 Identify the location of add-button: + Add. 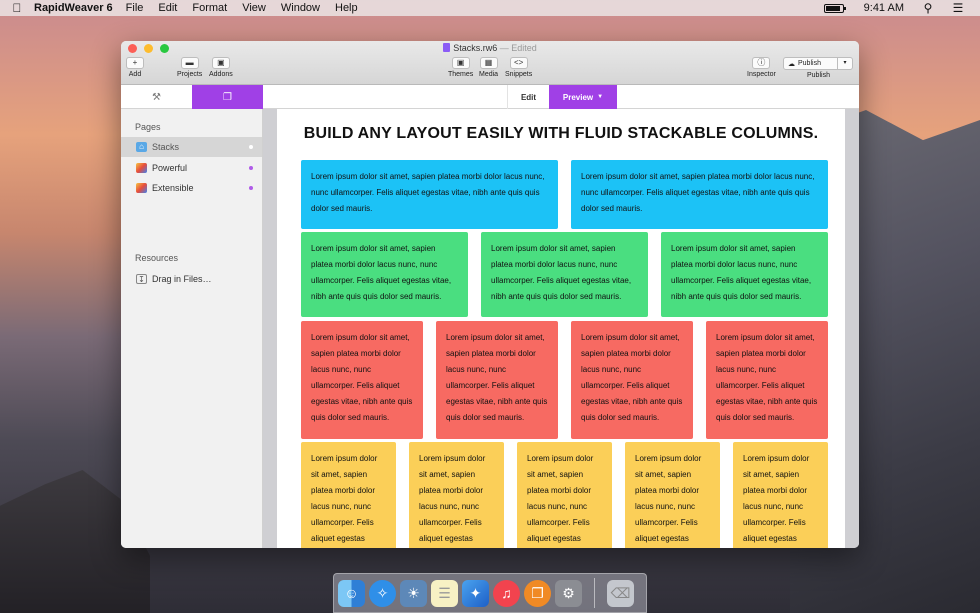
(135, 67).